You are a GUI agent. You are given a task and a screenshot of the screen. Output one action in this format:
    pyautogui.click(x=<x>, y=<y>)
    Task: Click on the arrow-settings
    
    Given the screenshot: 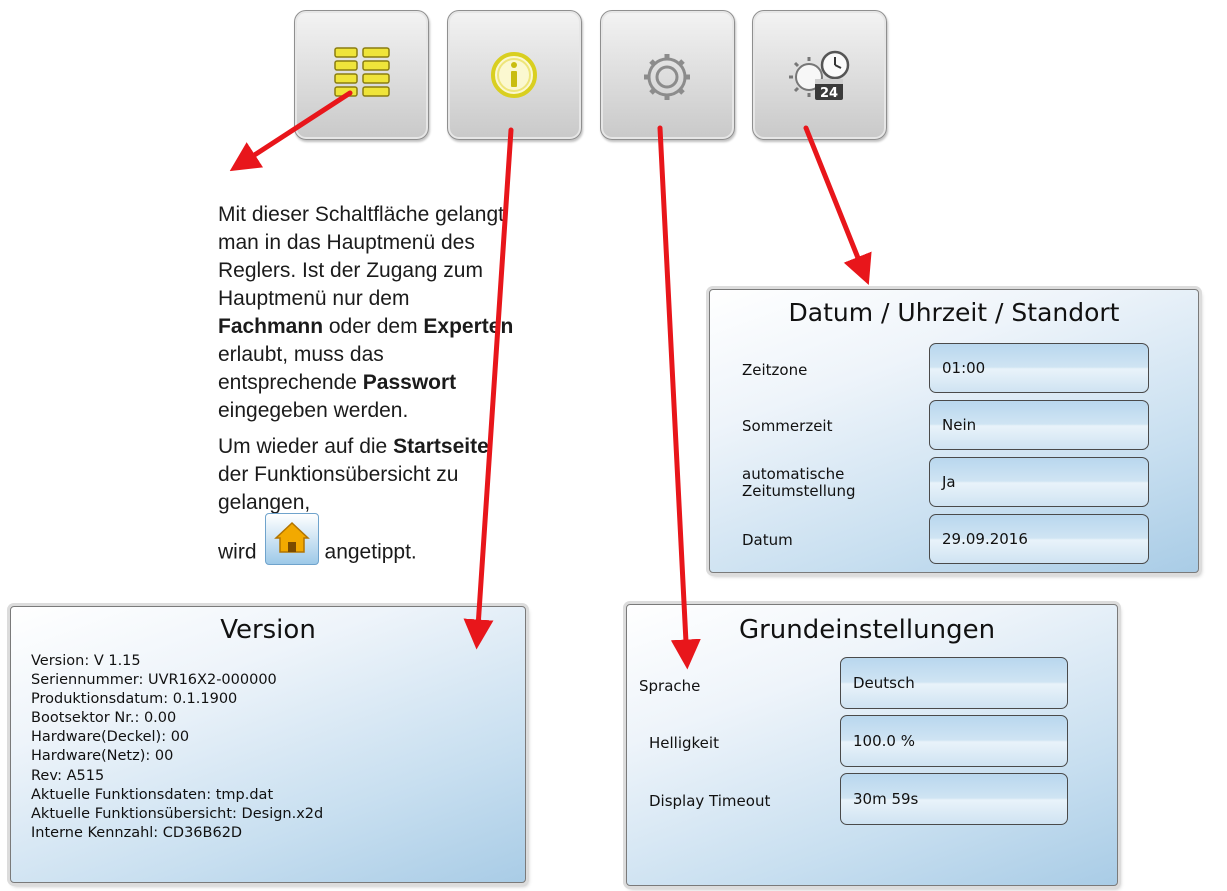 What is the action you would take?
    pyautogui.click(x=679, y=397)
    